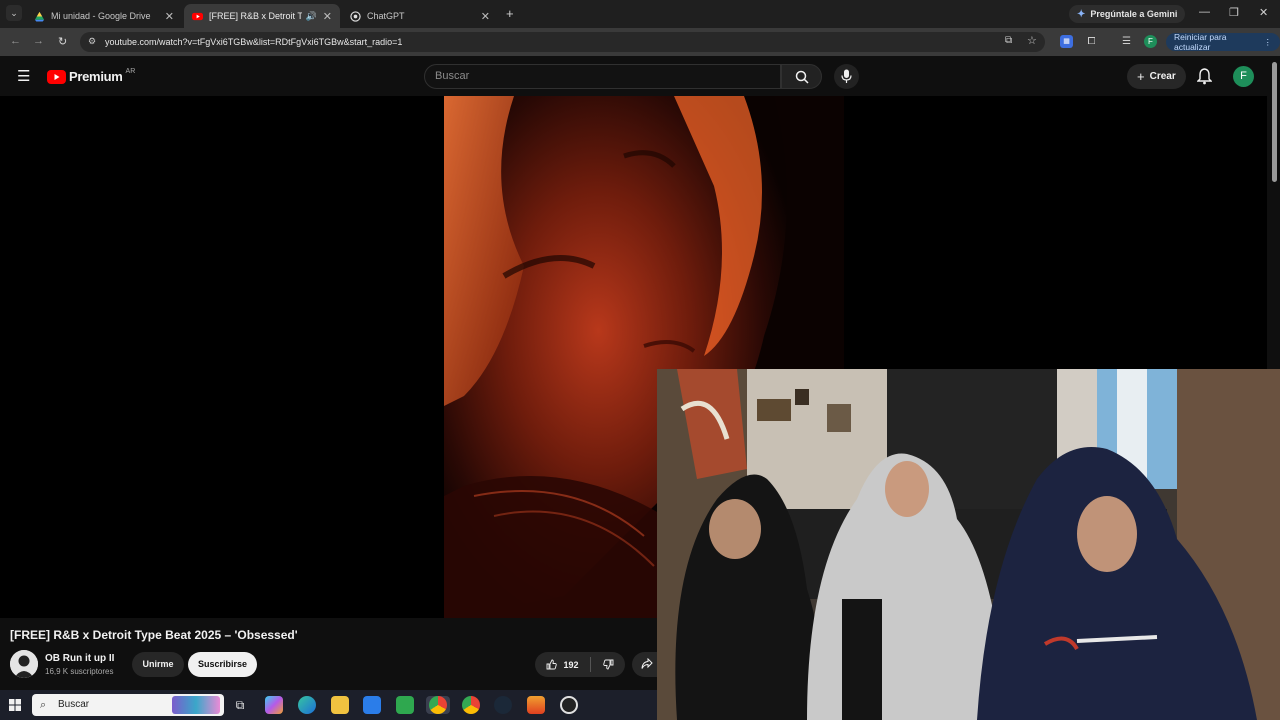 The width and height of the screenshot is (1280, 720). What do you see at coordinates (1268, 42) in the screenshot?
I see `more-menu-icon: ⋮` at bounding box center [1268, 42].